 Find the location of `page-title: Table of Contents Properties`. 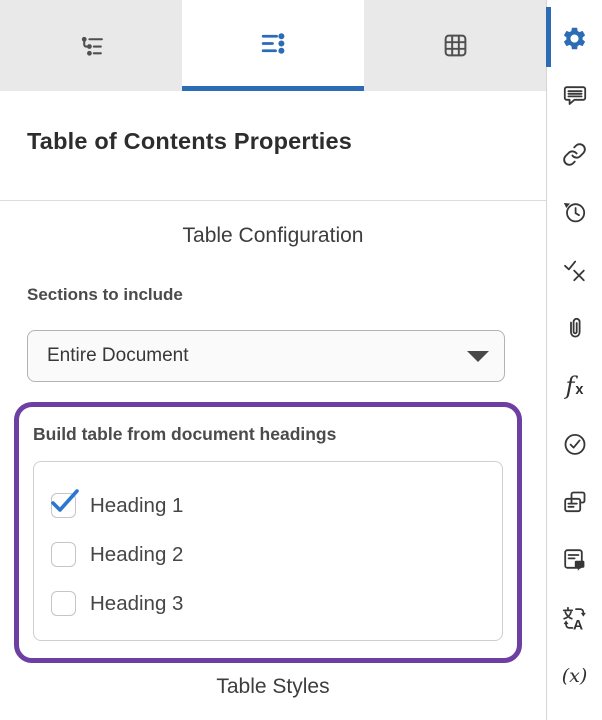

page-title: Table of Contents Properties is located at coordinates (190, 141).